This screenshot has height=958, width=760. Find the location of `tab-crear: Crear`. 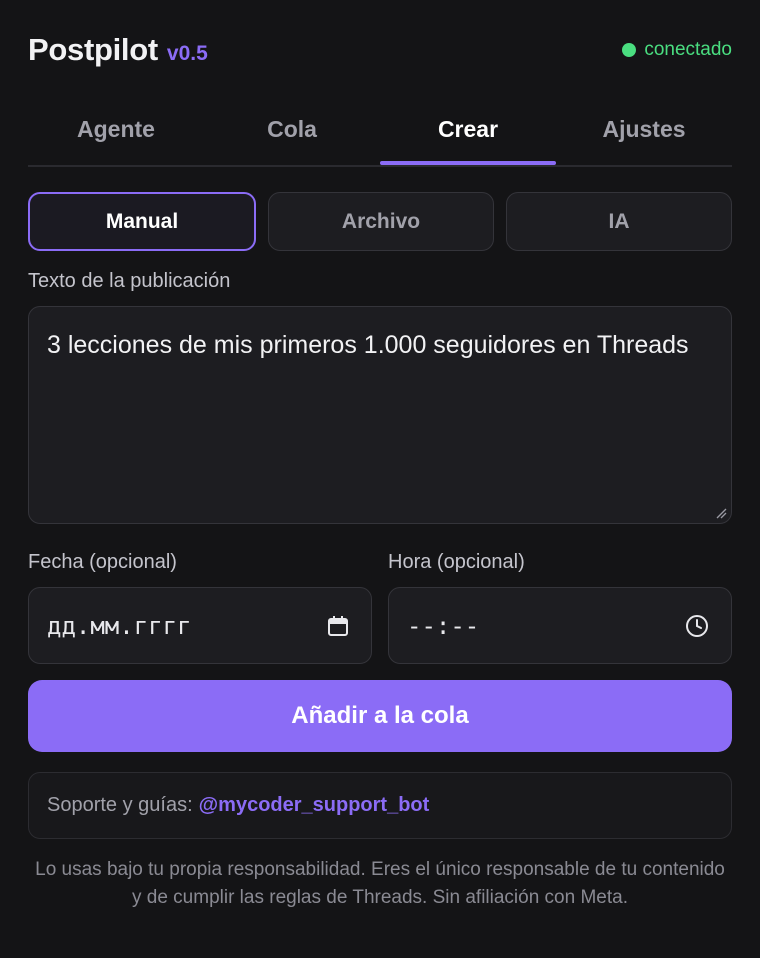

tab-crear: Crear is located at coordinates (468, 130).